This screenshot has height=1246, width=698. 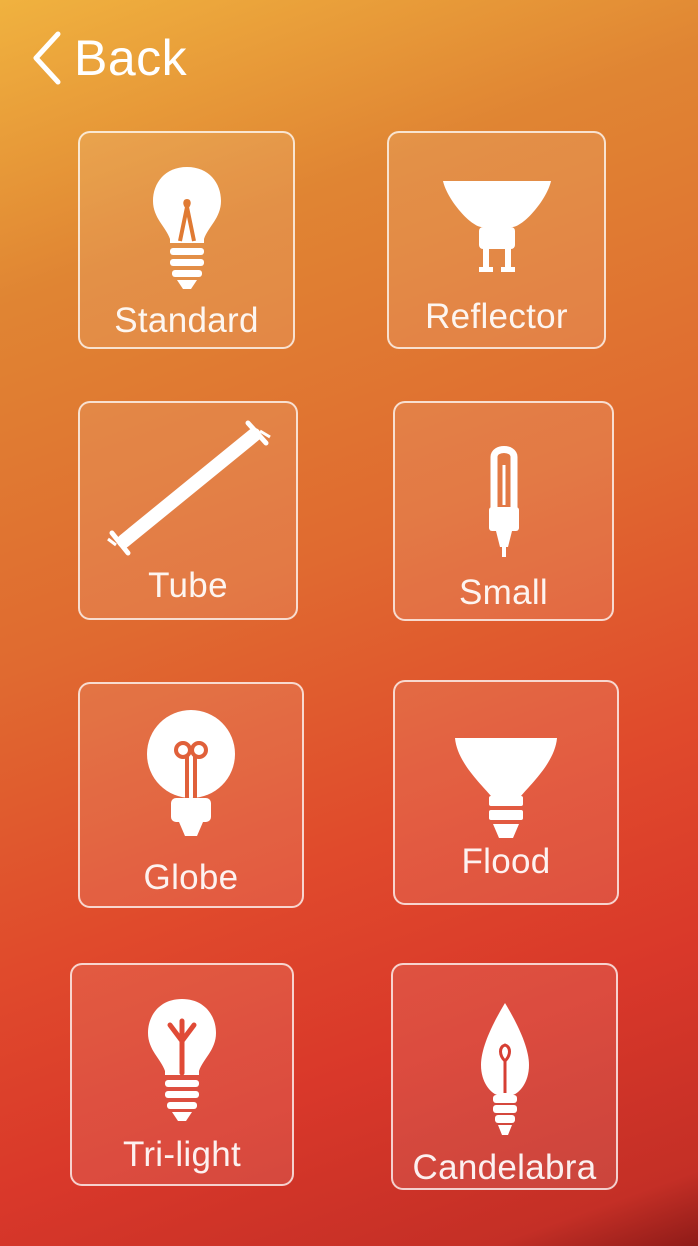 I want to click on tube-bulb-icon, so click(x=189, y=488).